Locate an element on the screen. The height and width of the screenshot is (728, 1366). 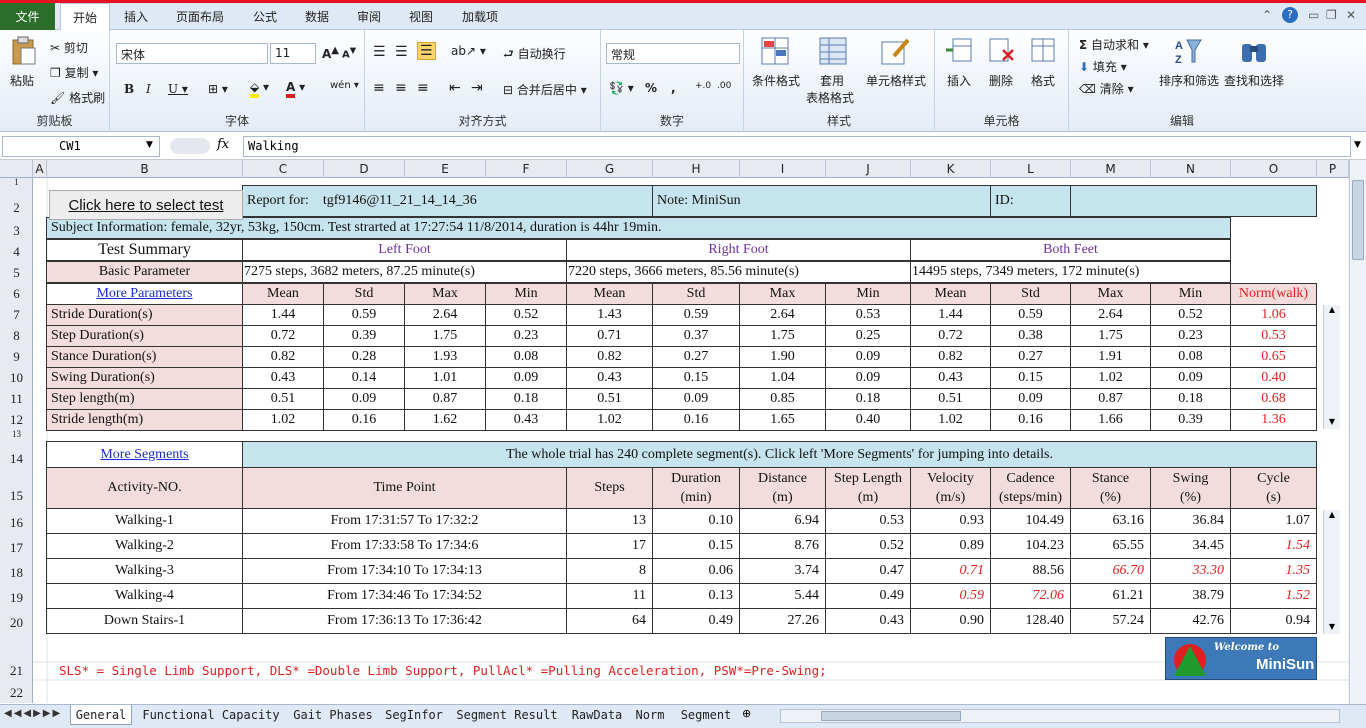
step-length-header: Step Length (m) is located at coordinates (868, 488).